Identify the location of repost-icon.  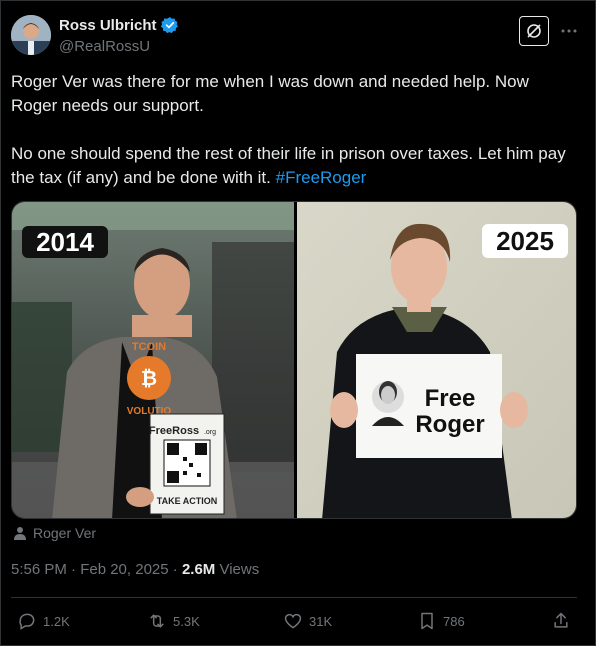
(157, 621).